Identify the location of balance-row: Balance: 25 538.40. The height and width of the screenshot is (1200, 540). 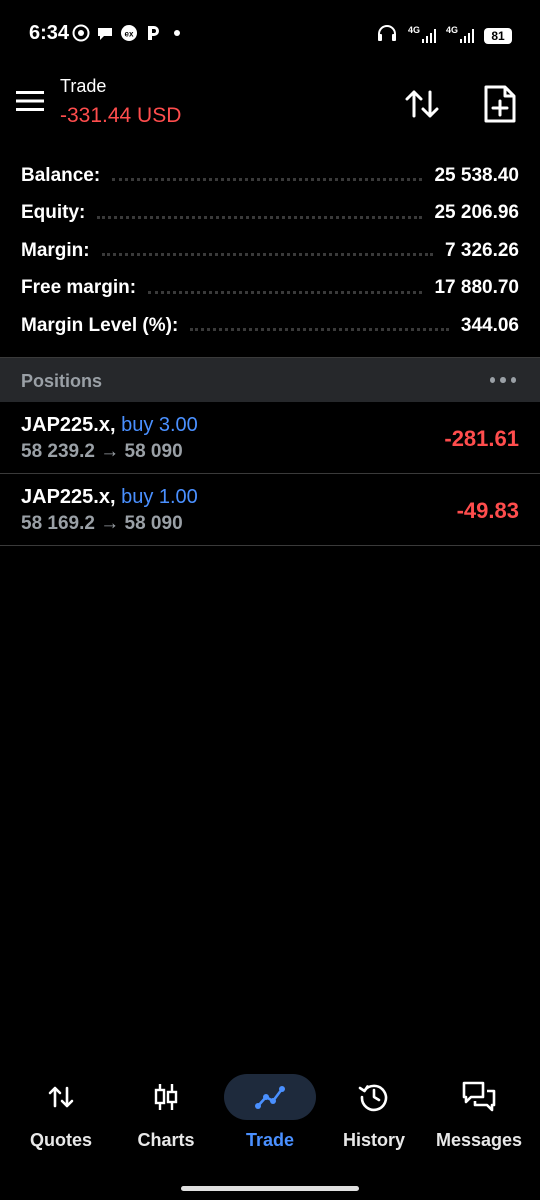
(270, 176).